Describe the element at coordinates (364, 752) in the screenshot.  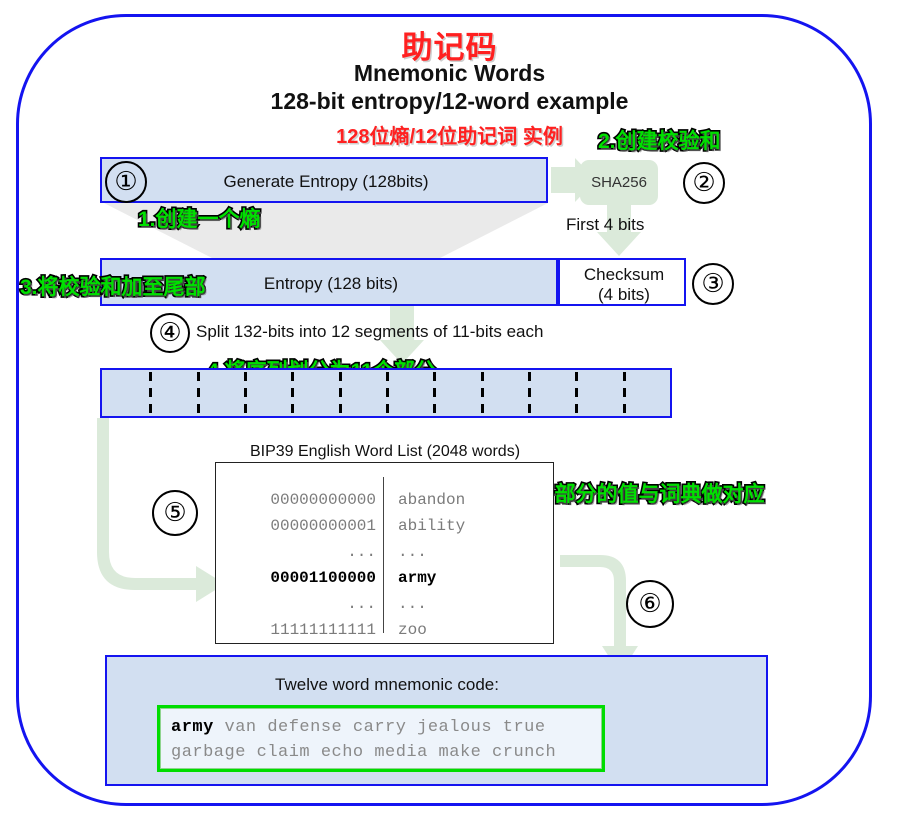
I see `mnemonic-line-2: garbage claim echo media make crunch` at that location.